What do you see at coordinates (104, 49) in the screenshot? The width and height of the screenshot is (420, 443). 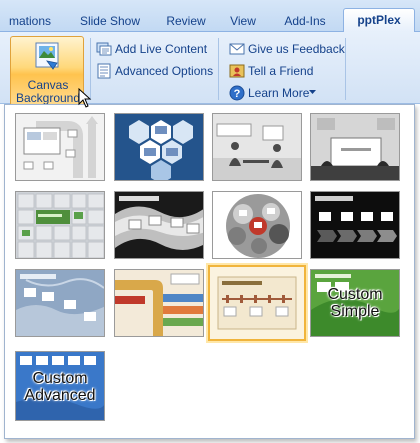 I see `live-content-icon` at bounding box center [104, 49].